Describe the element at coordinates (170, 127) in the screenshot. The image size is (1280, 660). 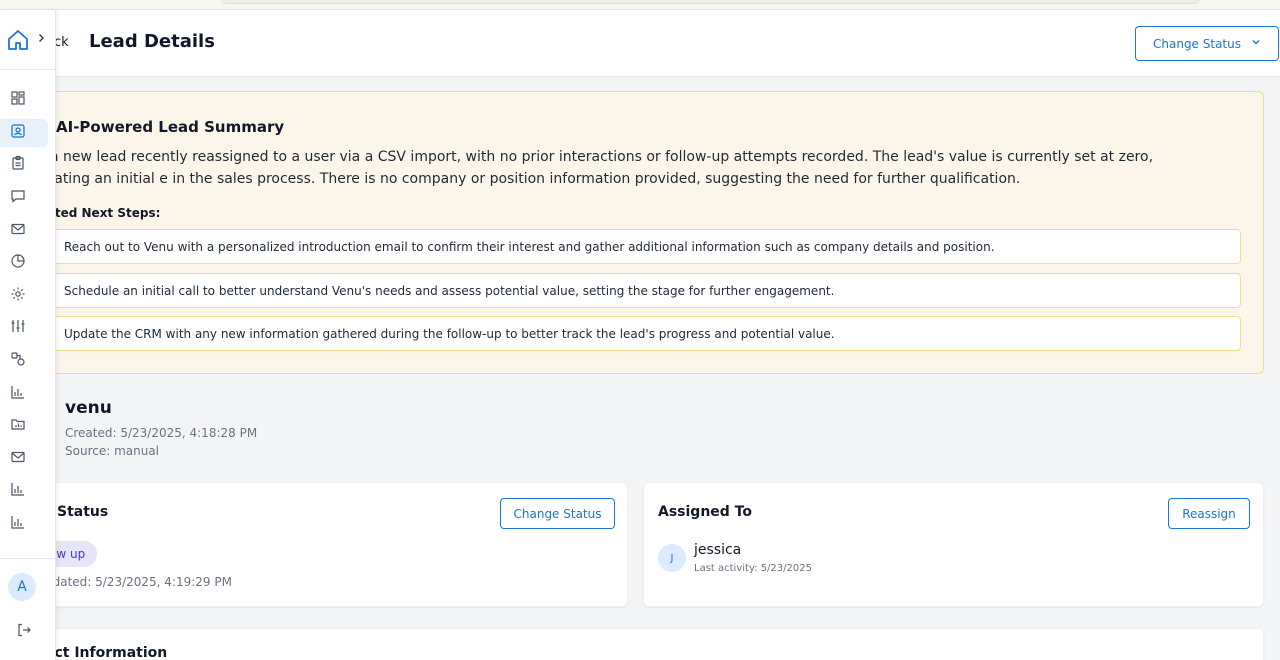
I see `ai-summary-title: AI-Powered Lead Summary` at that location.